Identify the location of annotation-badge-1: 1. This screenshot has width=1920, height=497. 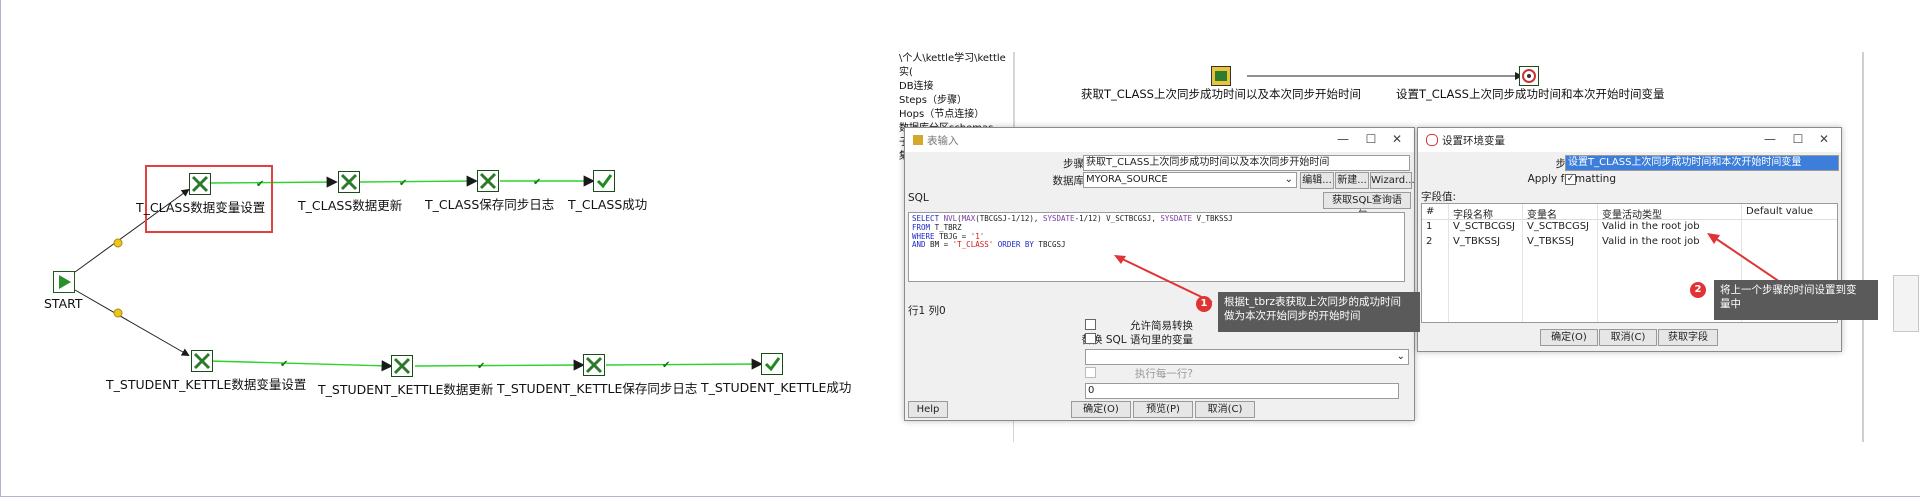
(1204, 304).